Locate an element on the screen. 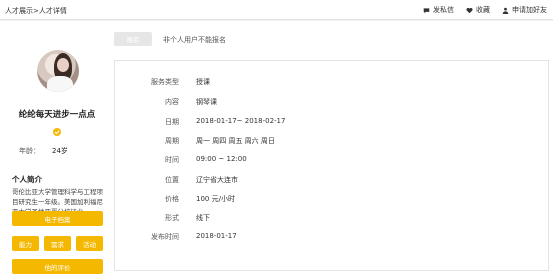 Image resolution: width=553 pixels, height=278 pixels. favorite-button: 收藏 is located at coordinates (478, 10).